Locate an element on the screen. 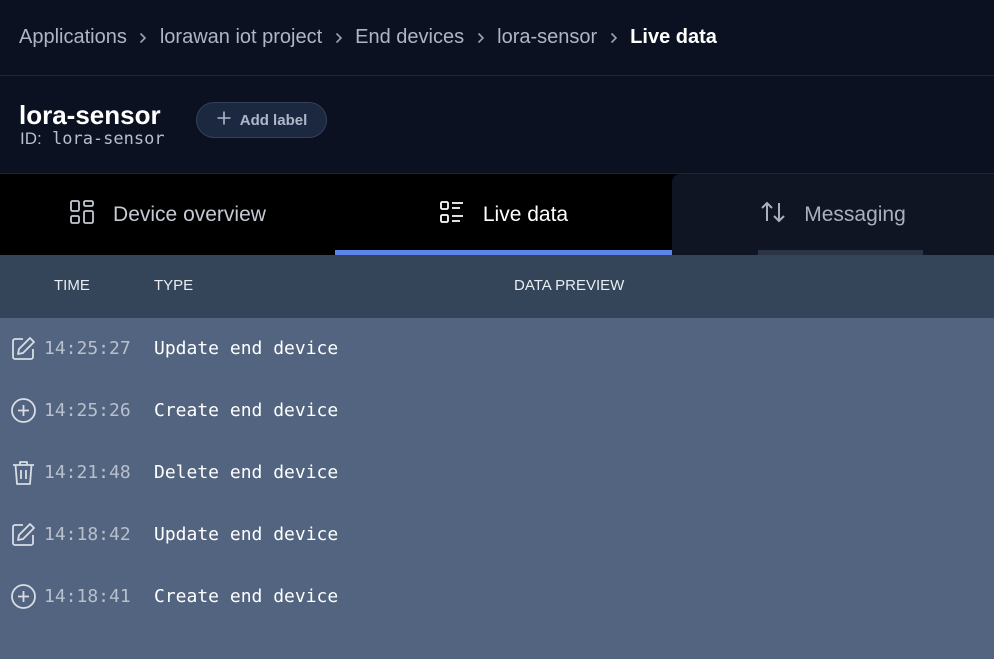  table-row: 14:25:27 Update end device is located at coordinates (497, 349).